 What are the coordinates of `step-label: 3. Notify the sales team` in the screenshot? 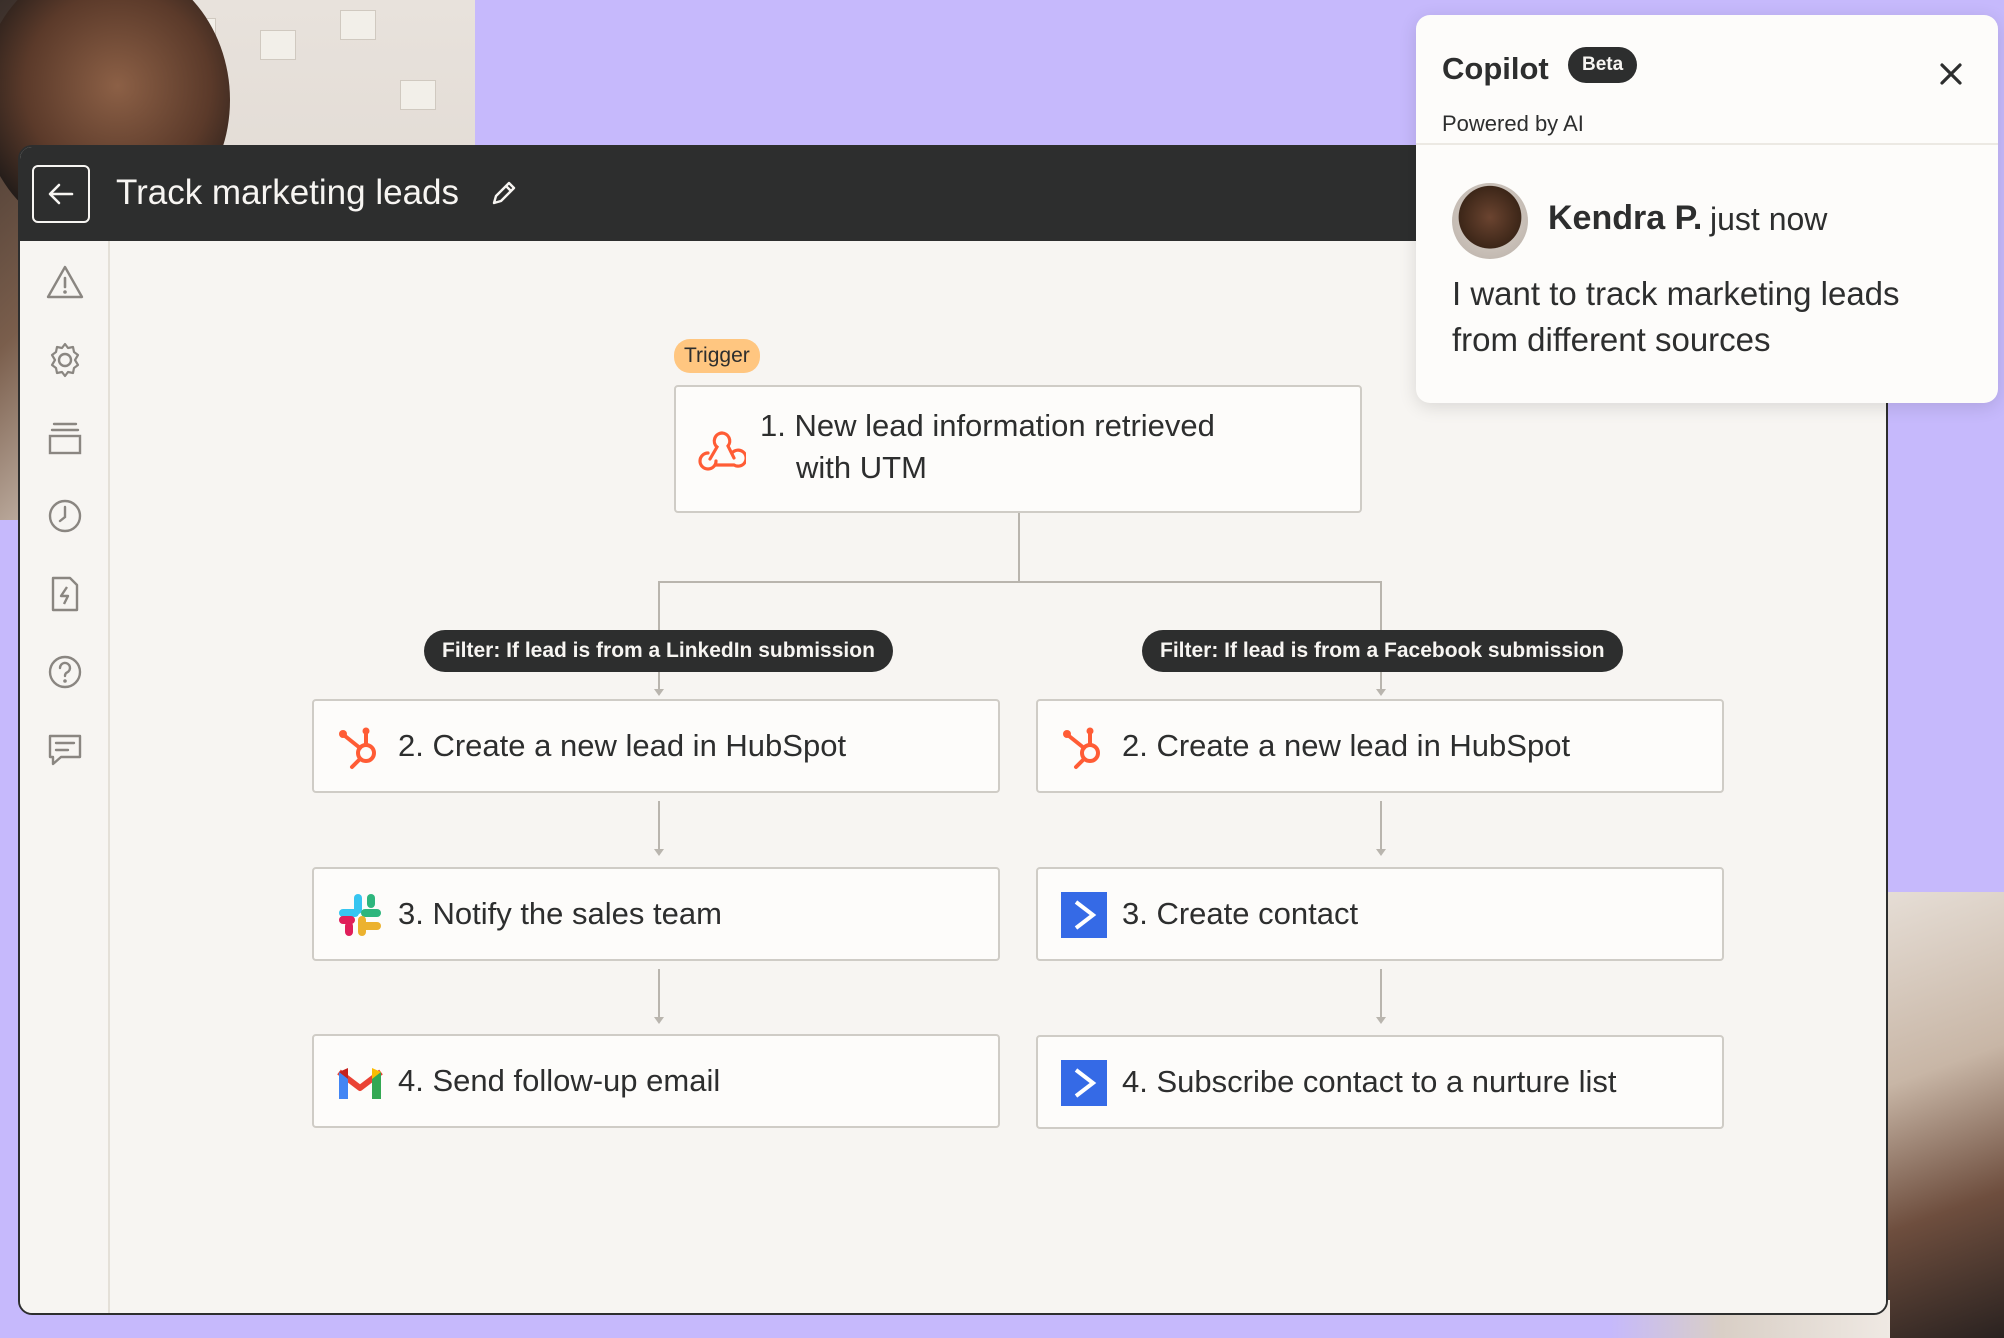 It's located at (560, 913).